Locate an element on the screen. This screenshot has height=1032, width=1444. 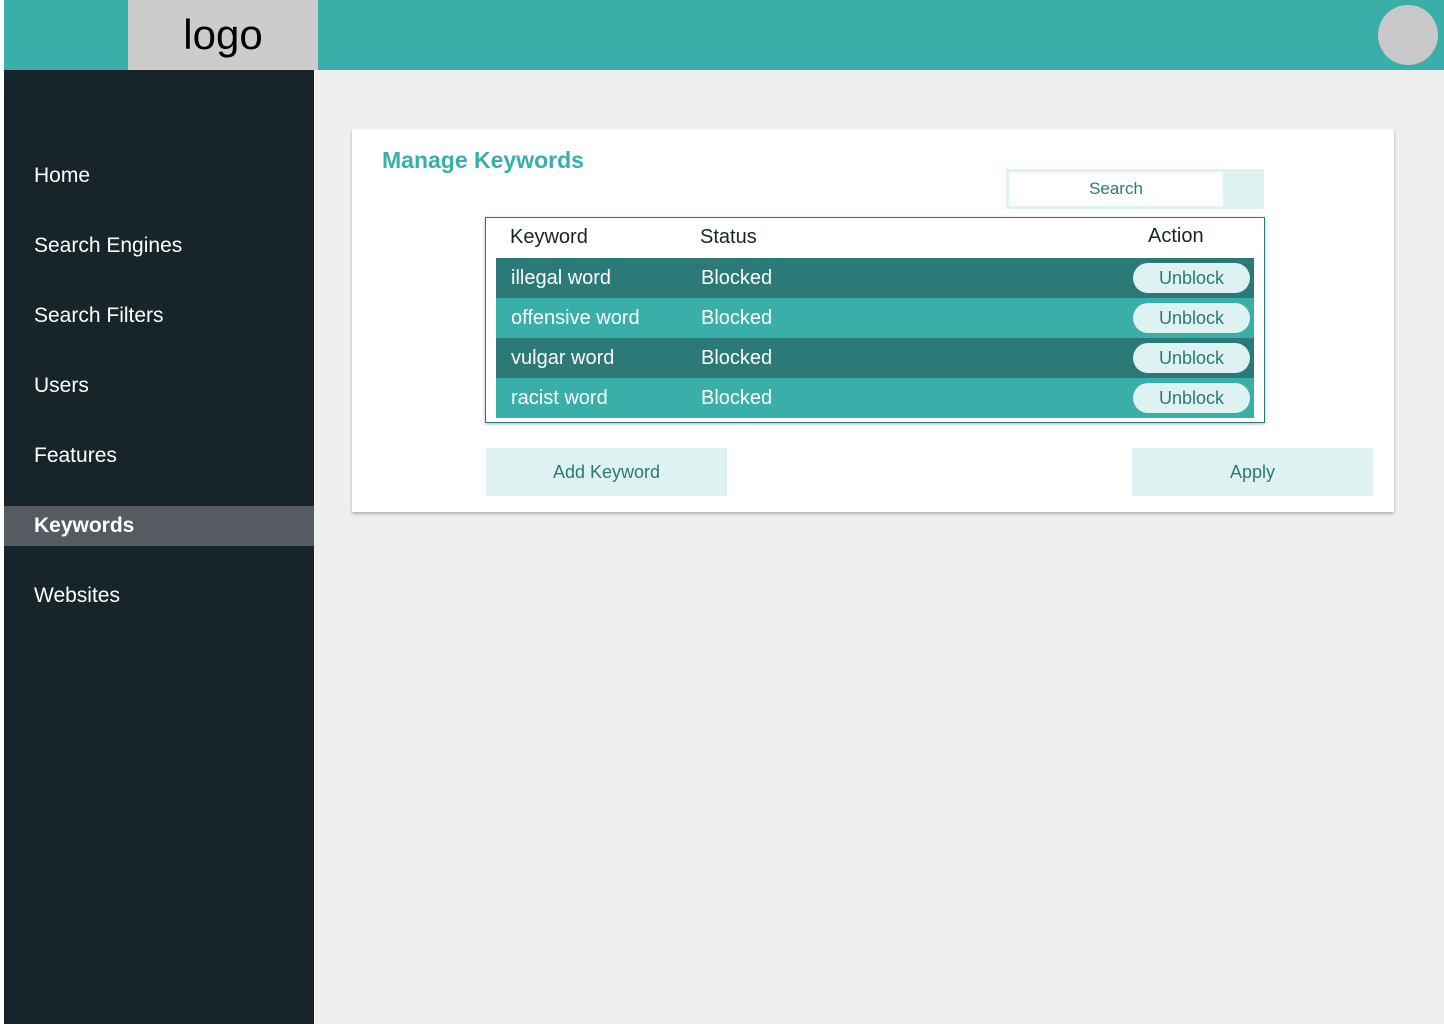
top-bar: logo is located at coordinates (724, 35).